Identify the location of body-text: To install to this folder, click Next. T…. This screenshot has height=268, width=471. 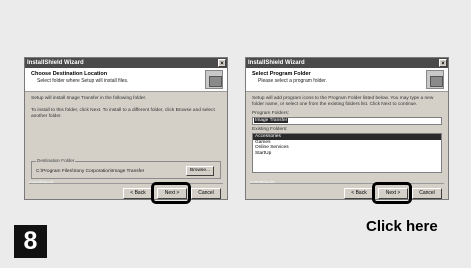
(123, 113).